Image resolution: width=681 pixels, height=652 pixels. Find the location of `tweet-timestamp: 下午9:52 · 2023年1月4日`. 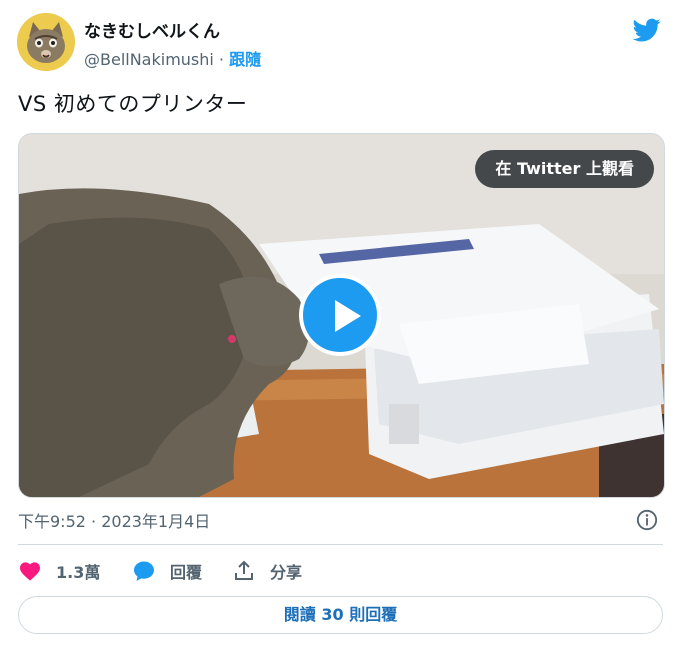

tweet-timestamp: 下午9:52 · 2023年1月4日 is located at coordinates (114, 520).